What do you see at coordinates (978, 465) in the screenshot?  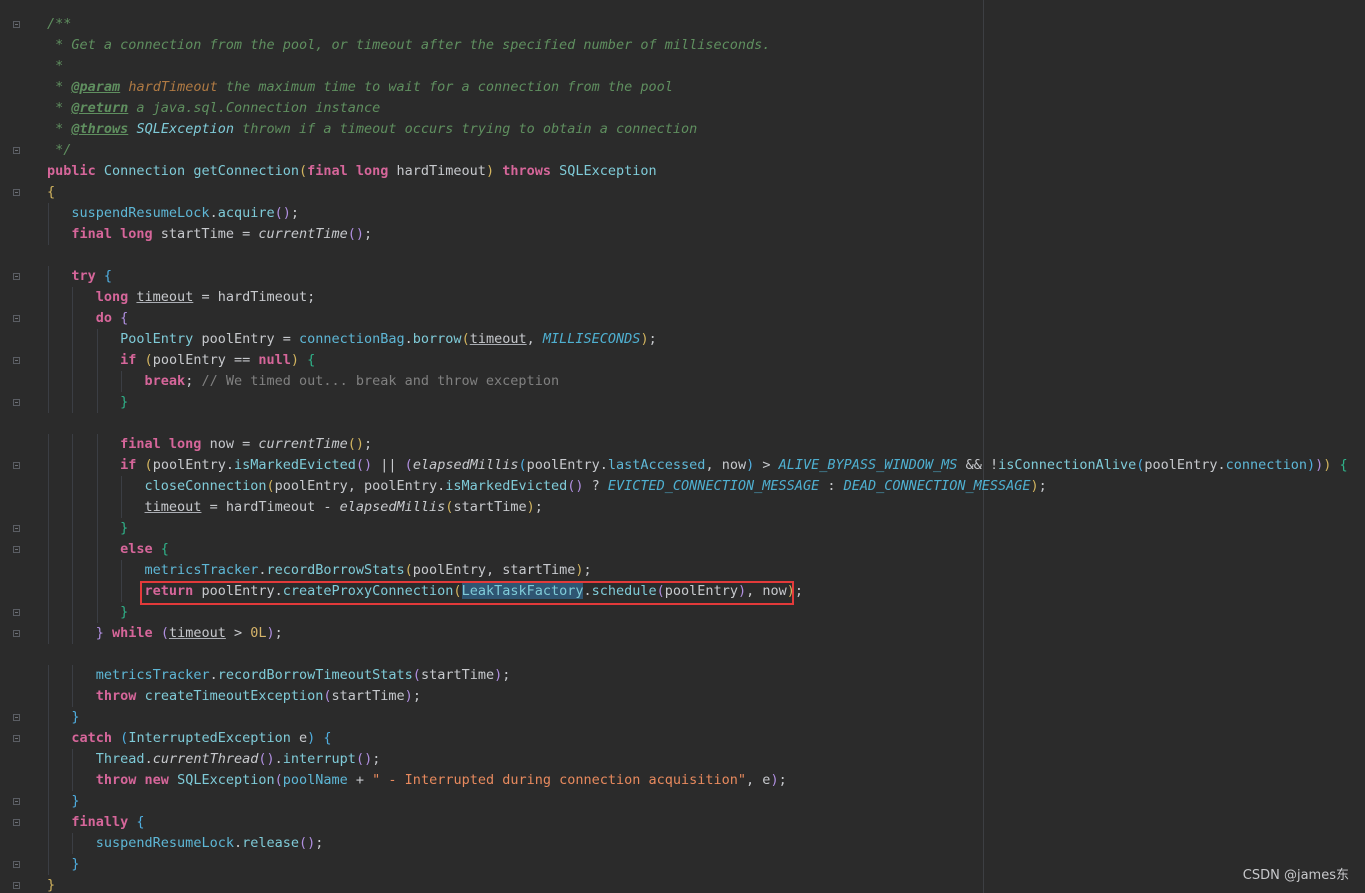 I see `code-token: && !` at bounding box center [978, 465].